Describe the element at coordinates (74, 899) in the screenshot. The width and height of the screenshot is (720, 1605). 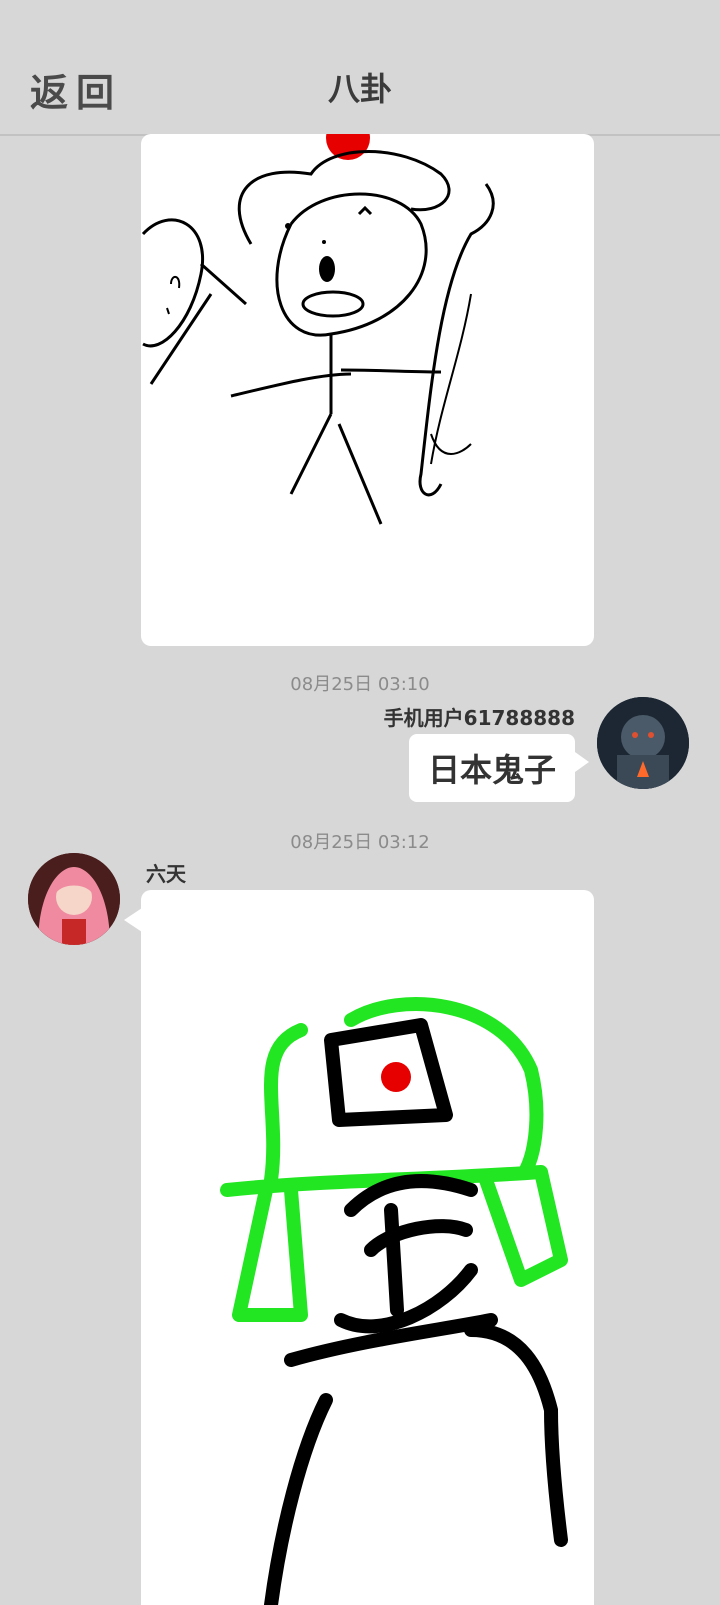
I see `avatar-anime-girl-icon` at that location.